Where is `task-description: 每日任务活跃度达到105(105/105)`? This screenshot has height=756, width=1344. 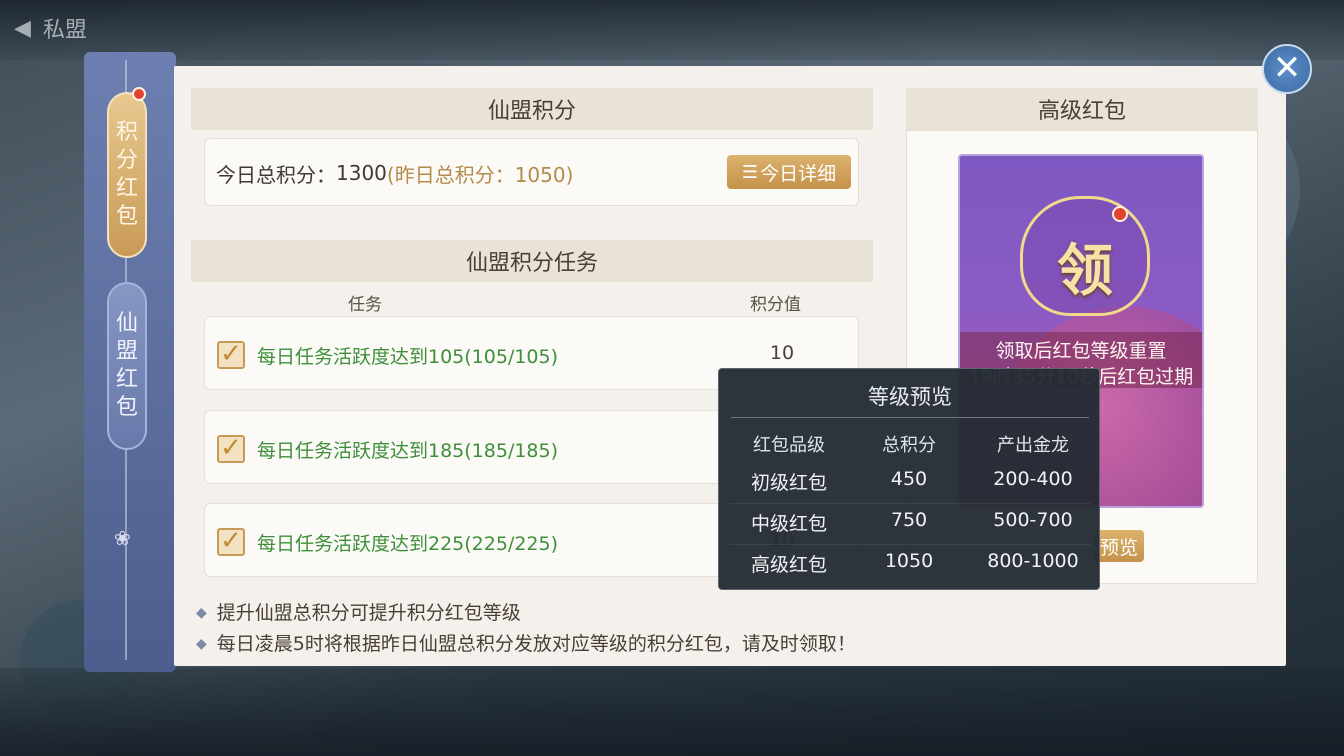
task-description: 每日任务活跃度达到105(105/105) is located at coordinates (408, 357).